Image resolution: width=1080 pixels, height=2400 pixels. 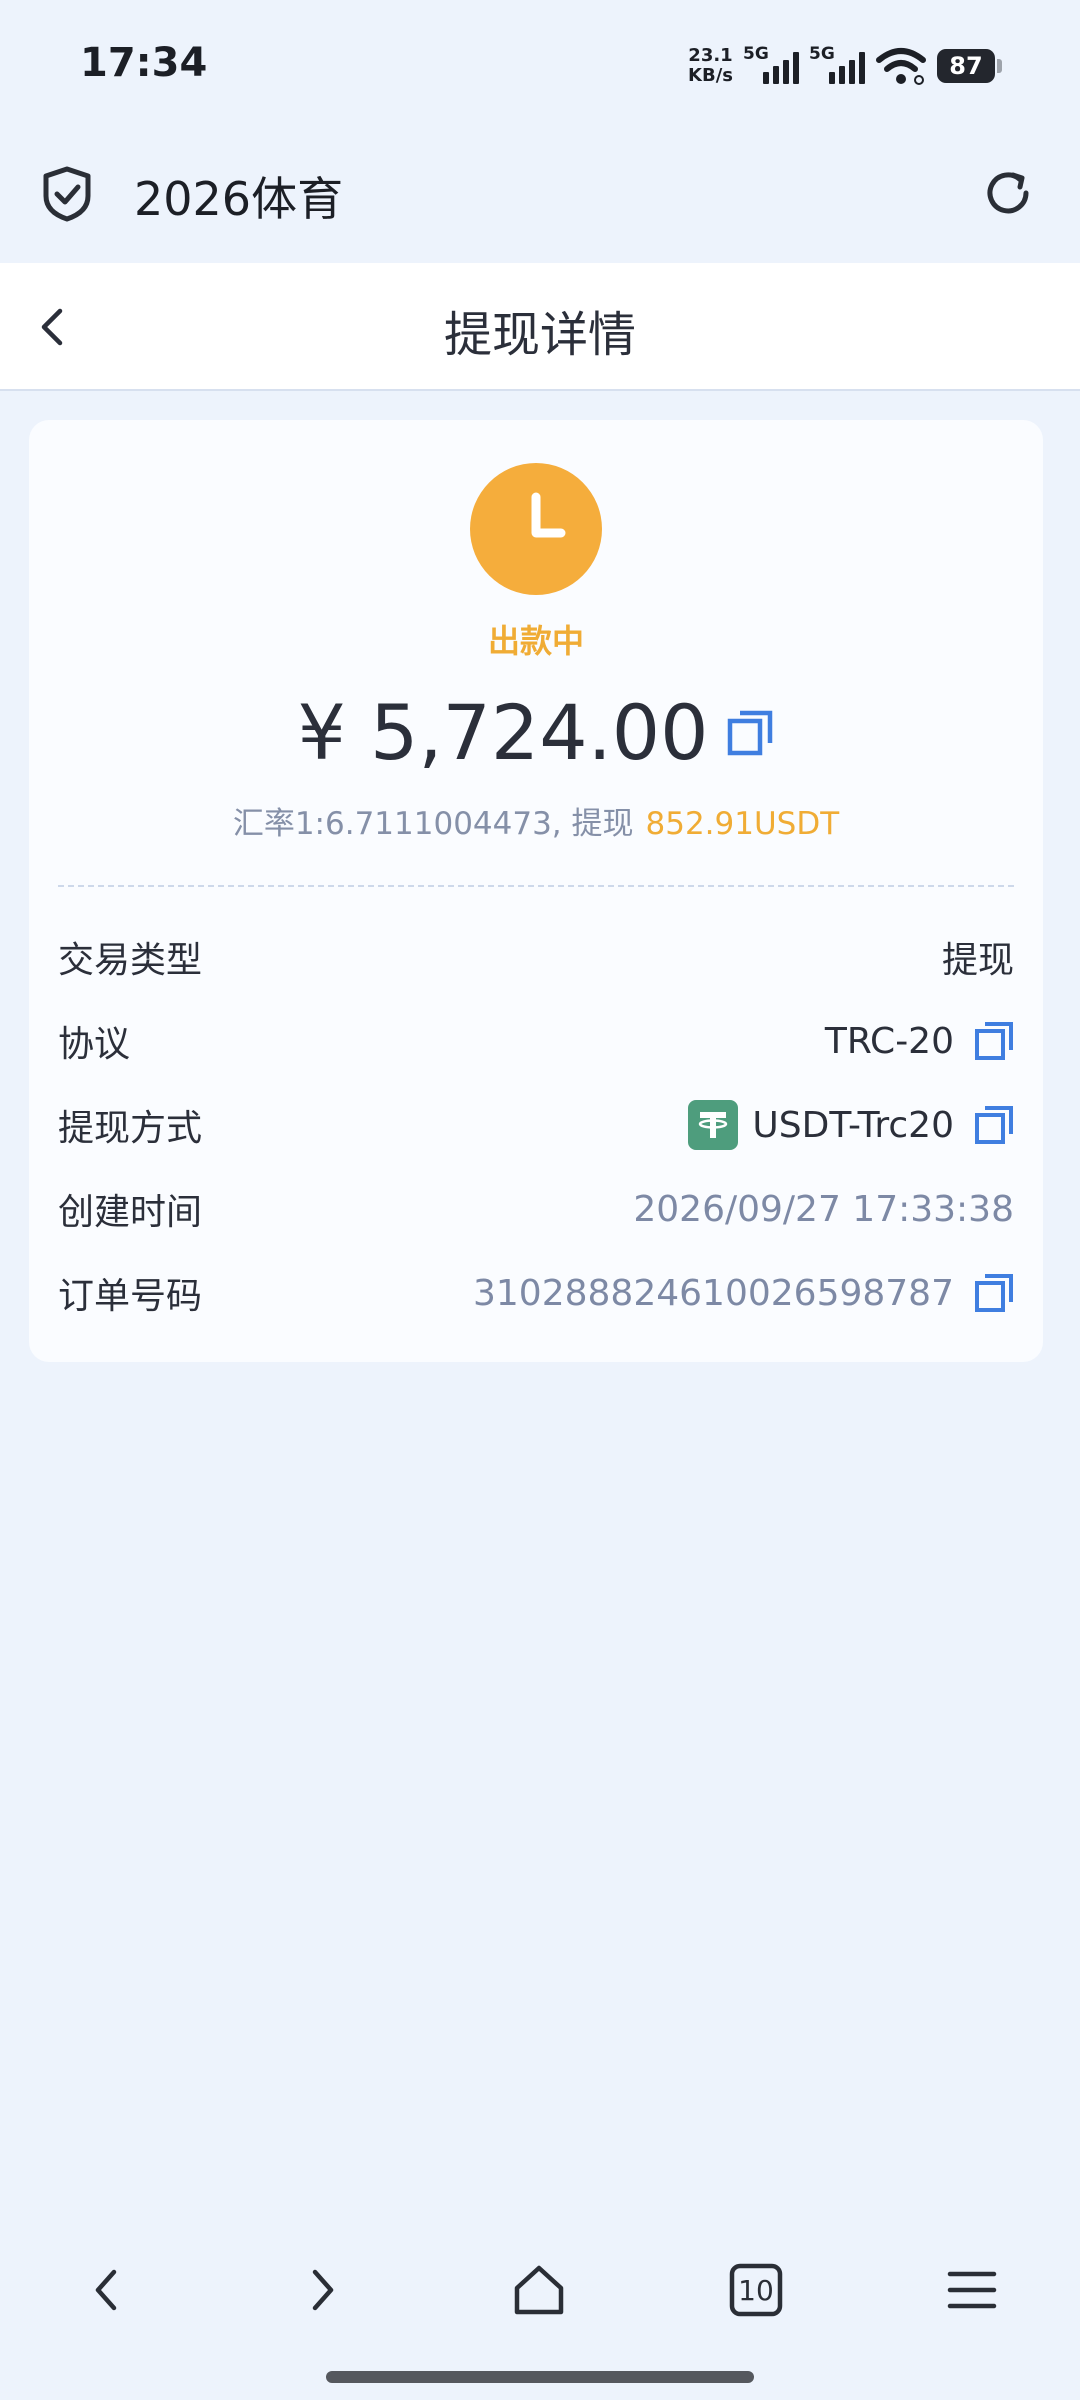 I want to click on network-speed: 23.1 KB/s, so click(x=710, y=66).